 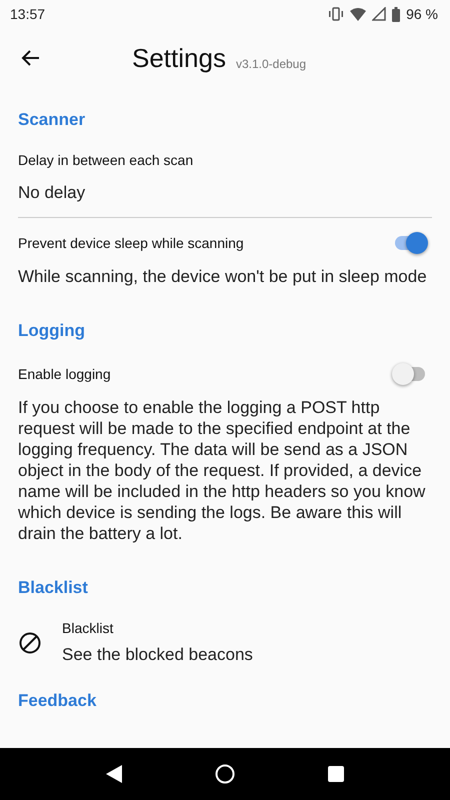 What do you see at coordinates (157, 654) in the screenshot?
I see `setting-value: See the blocked beacons` at bounding box center [157, 654].